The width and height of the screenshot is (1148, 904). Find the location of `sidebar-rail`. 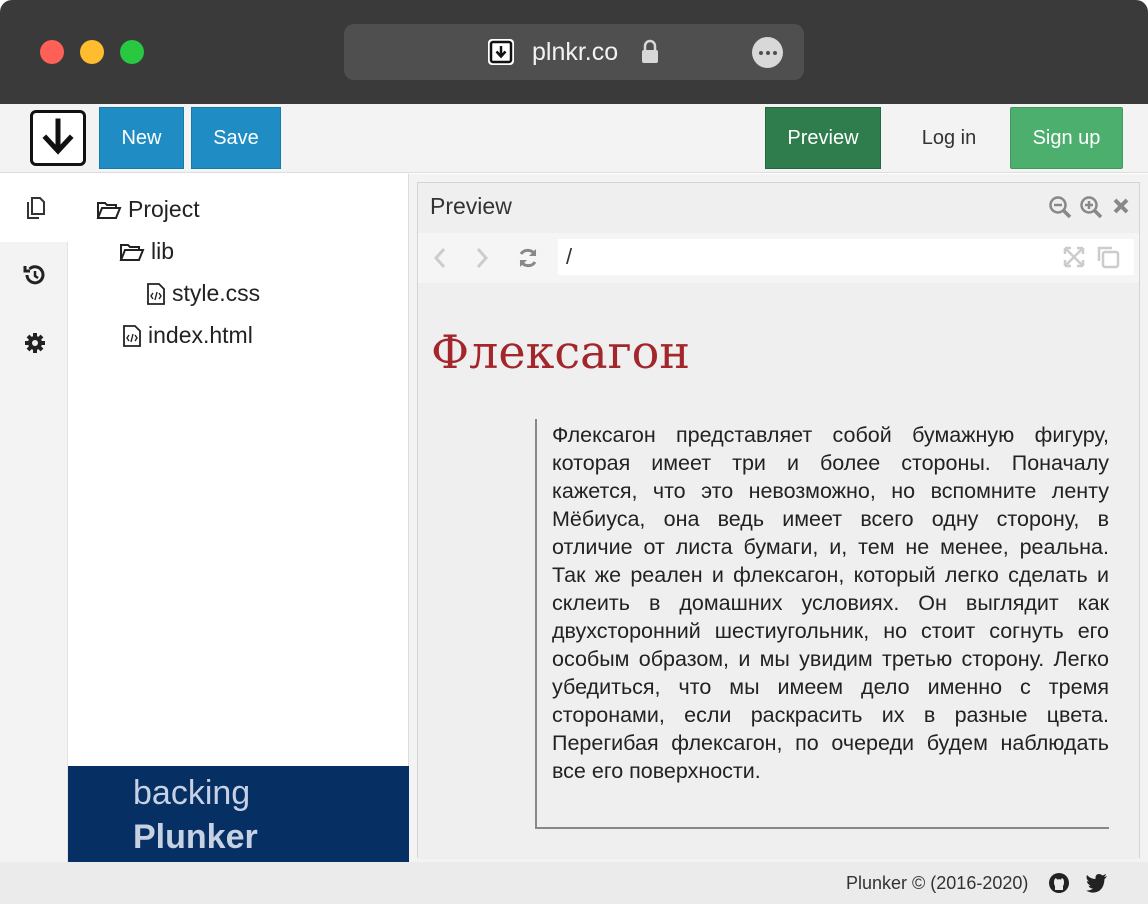

sidebar-rail is located at coordinates (34, 518).